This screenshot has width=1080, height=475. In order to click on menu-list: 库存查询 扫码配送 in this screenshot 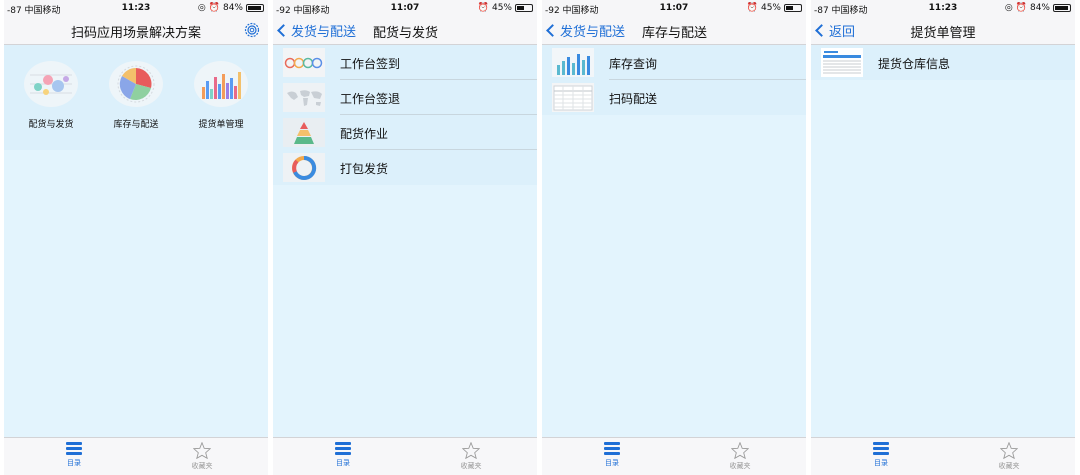, I will do `click(674, 80)`.